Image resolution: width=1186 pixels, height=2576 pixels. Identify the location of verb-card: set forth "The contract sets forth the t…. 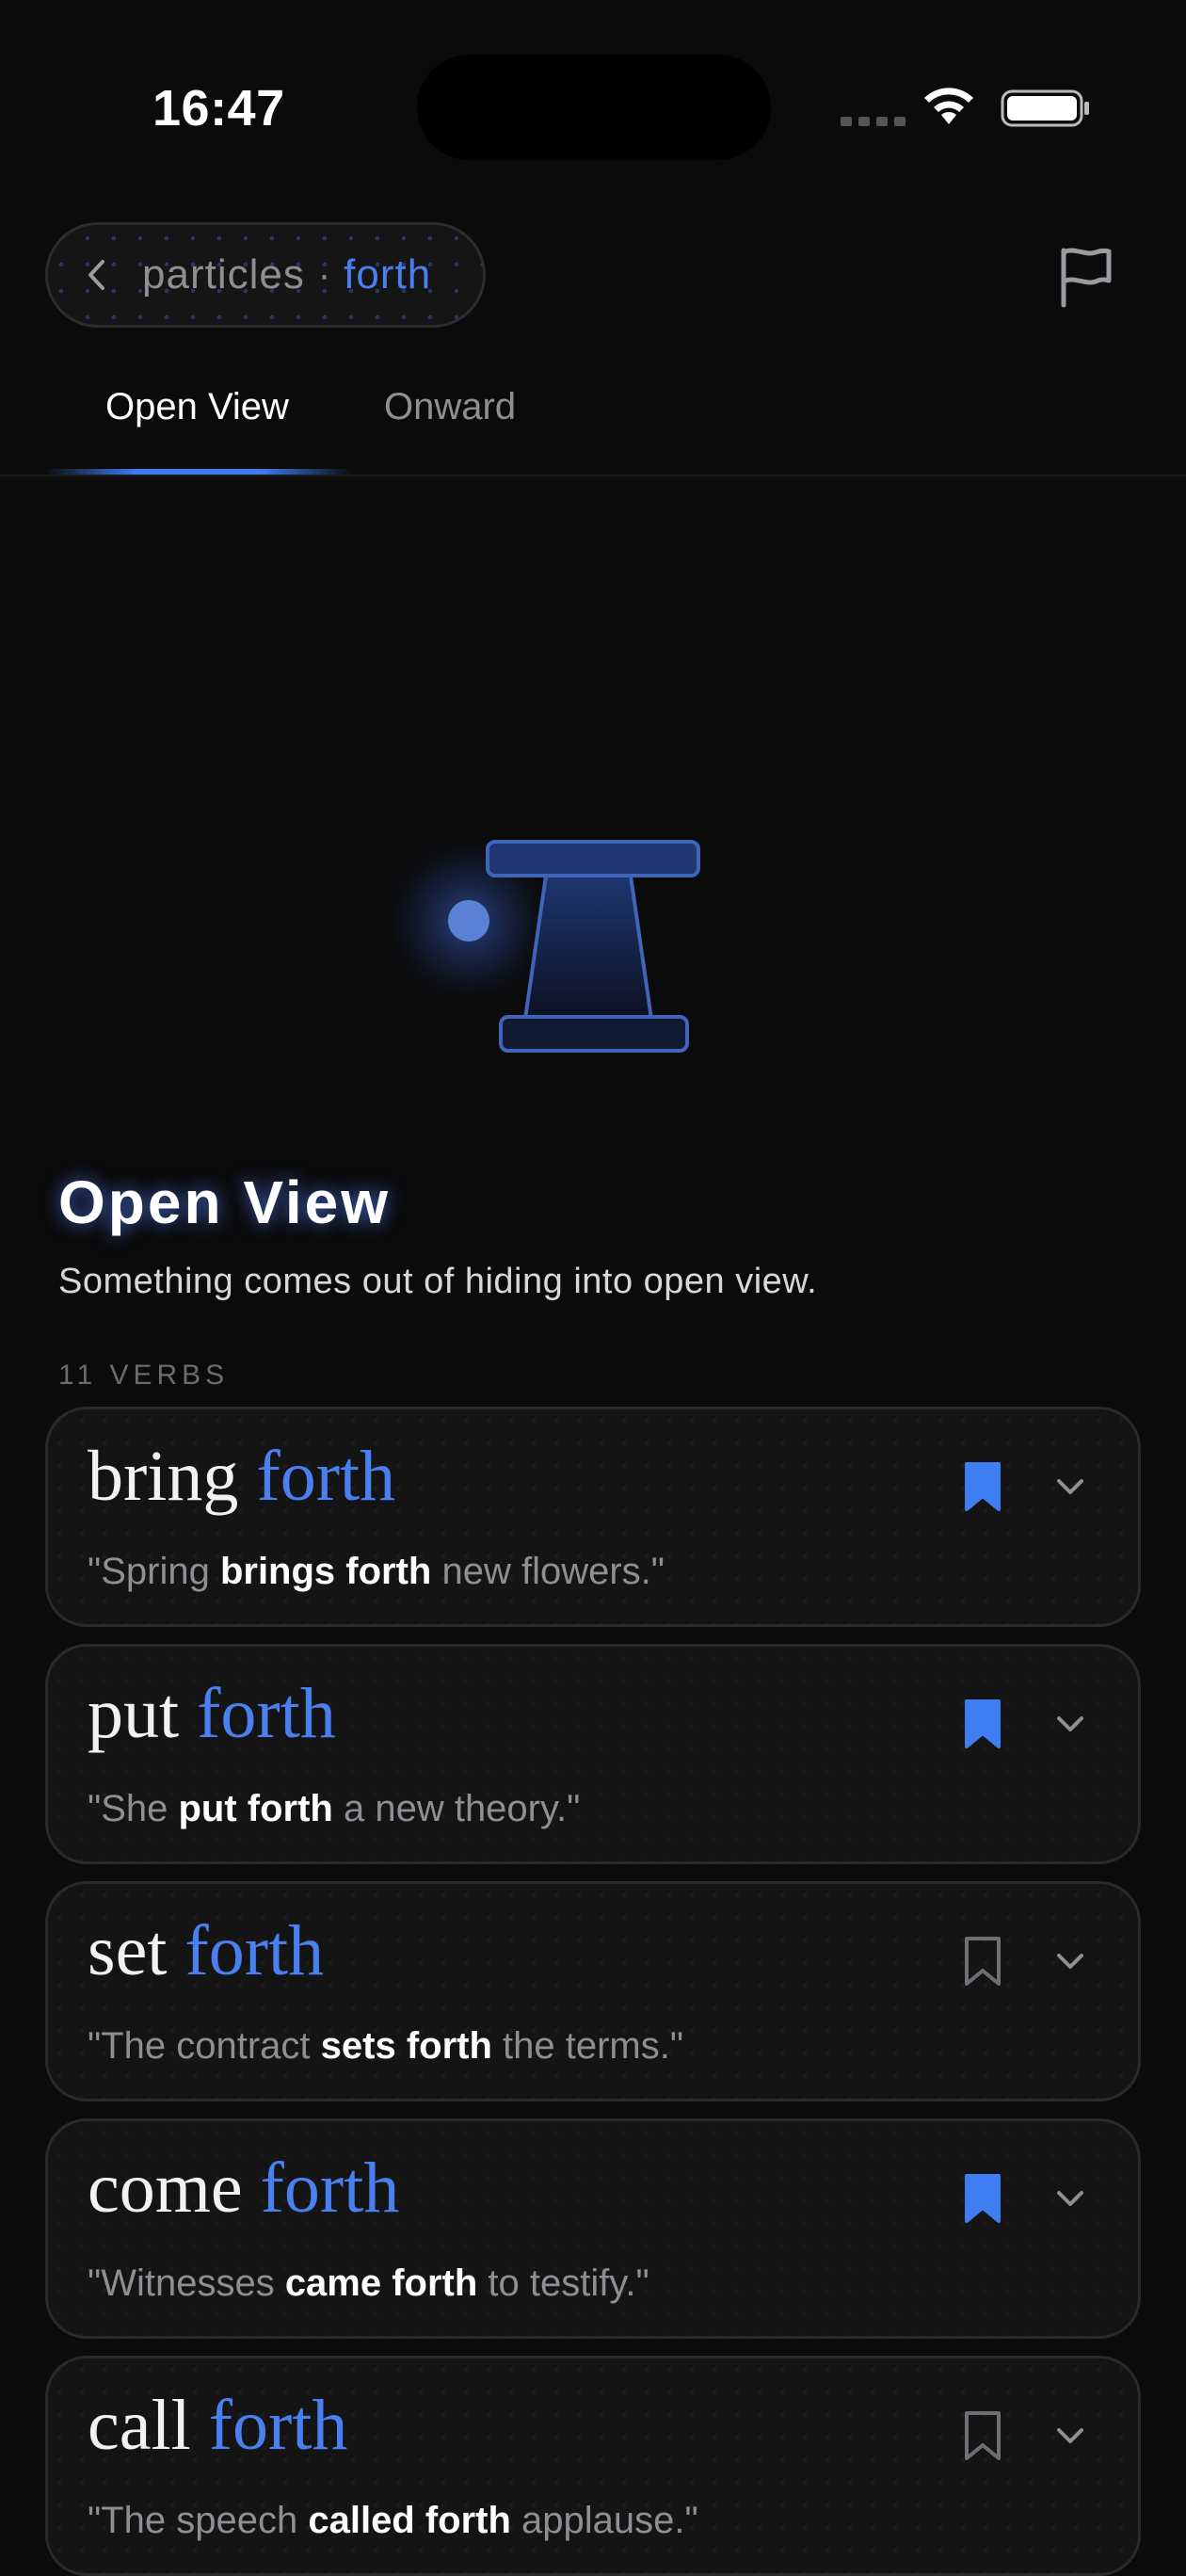
(593, 1991).